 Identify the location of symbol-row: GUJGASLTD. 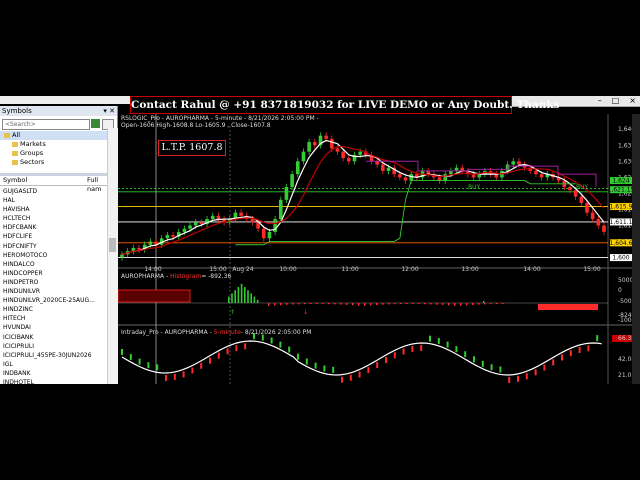
(53, 191).